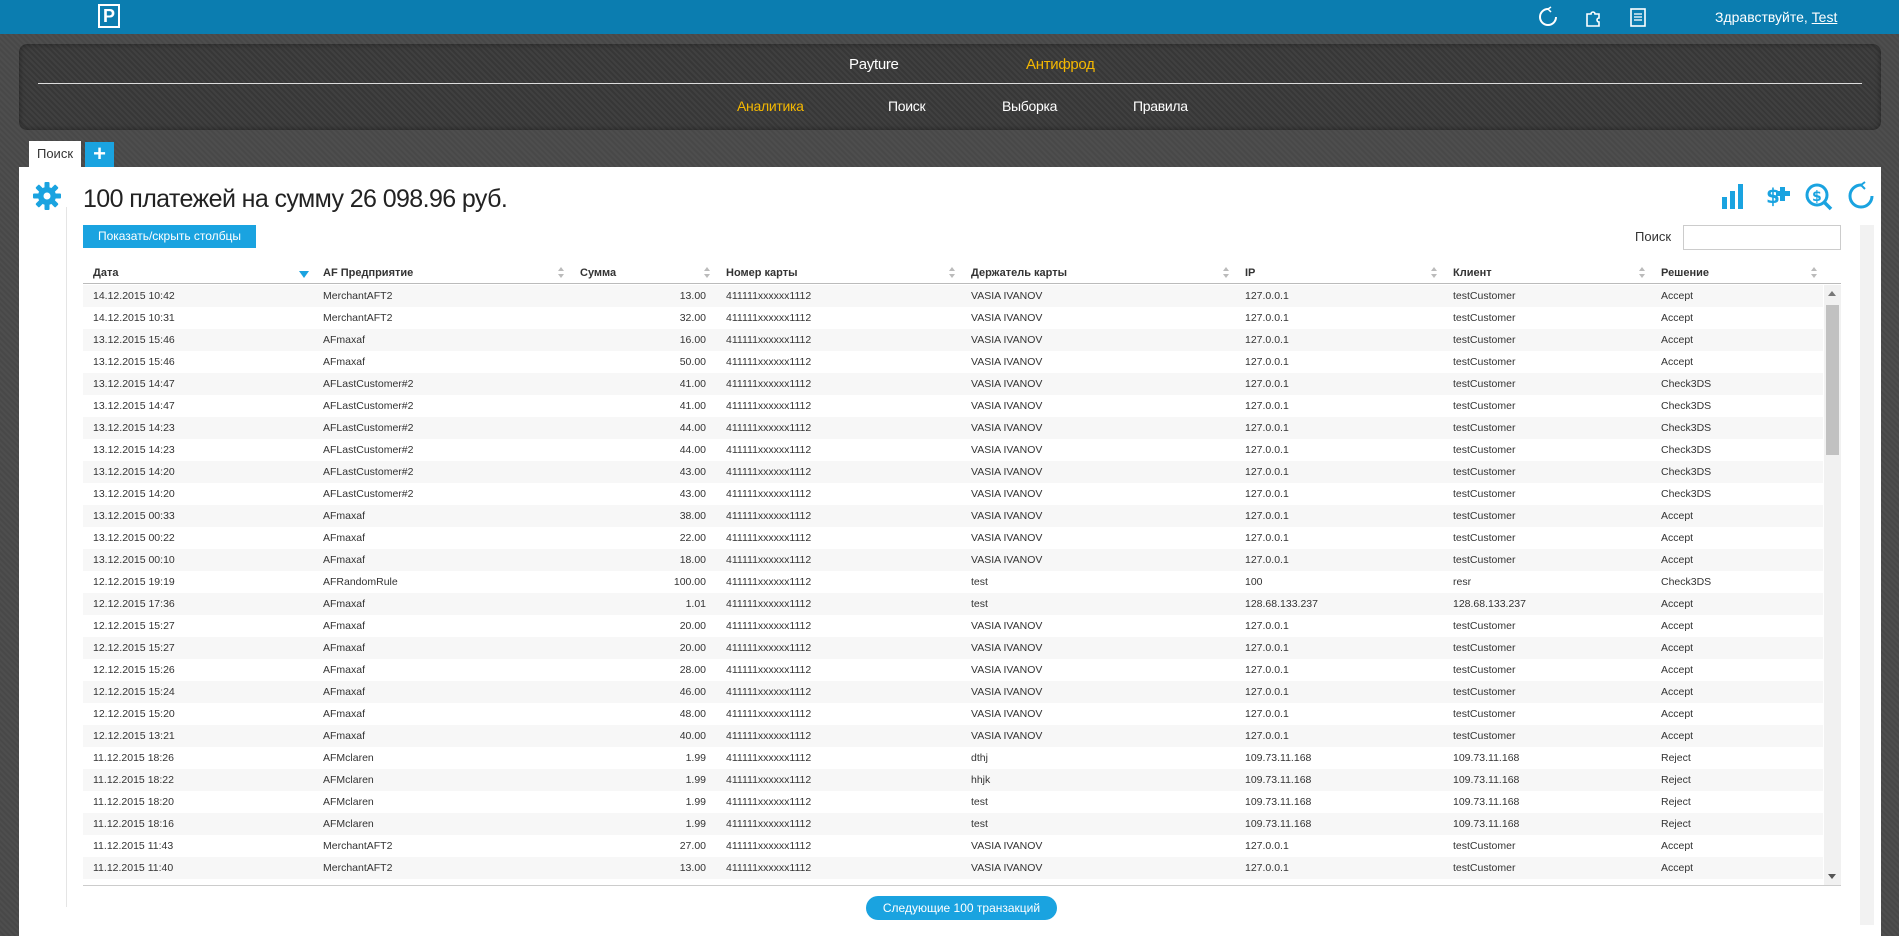  Describe the element at coordinates (133, 758) in the screenshot. I see `cell-date: 11.12.2015 18:26` at that location.